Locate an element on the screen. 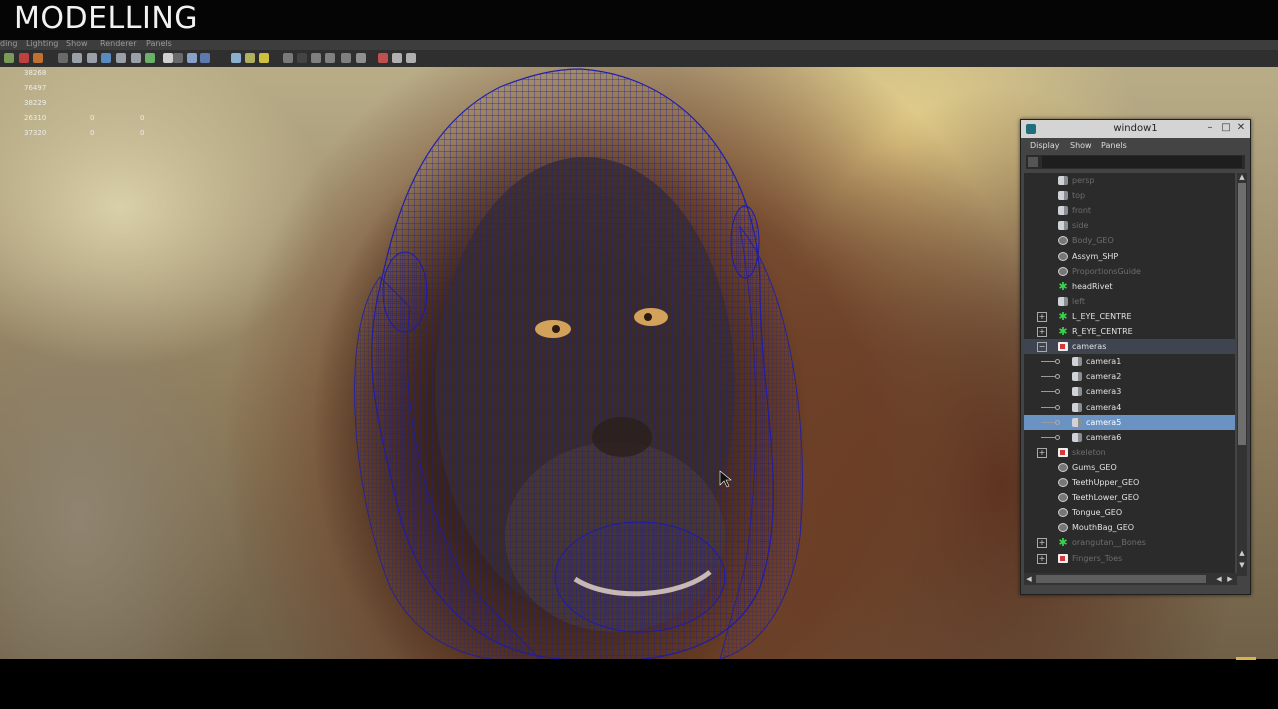 This screenshot has width=1278, height=709. outliner-menu-item: Display is located at coordinates (1045, 145).